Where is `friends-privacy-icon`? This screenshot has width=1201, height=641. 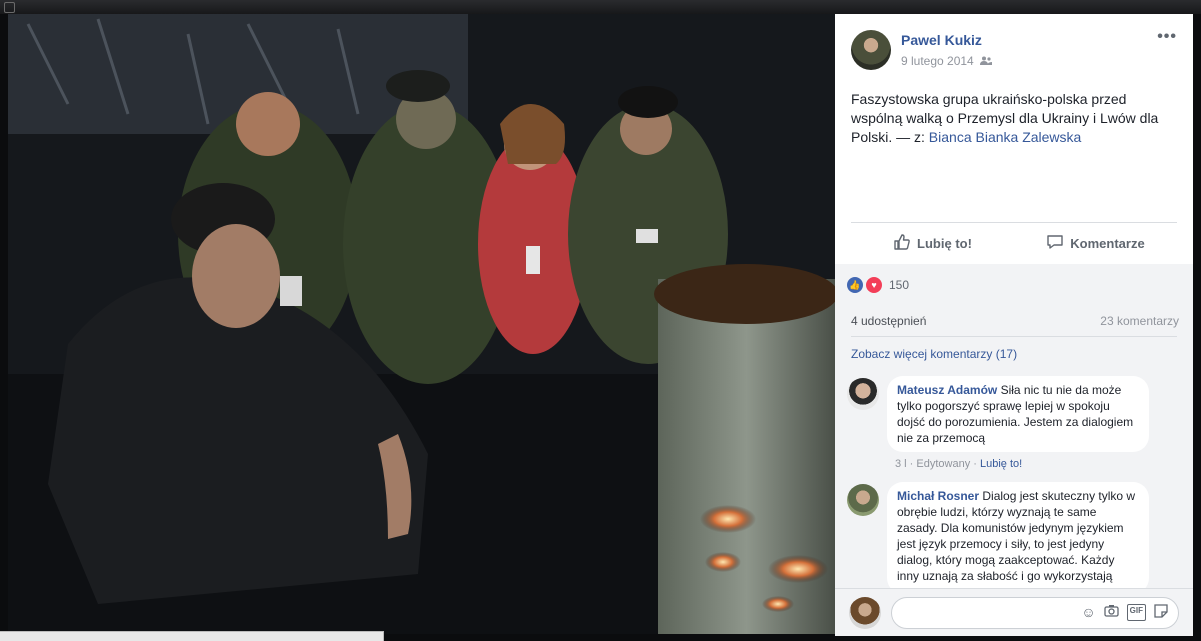 friends-privacy-icon is located at coordinates (985, 61).